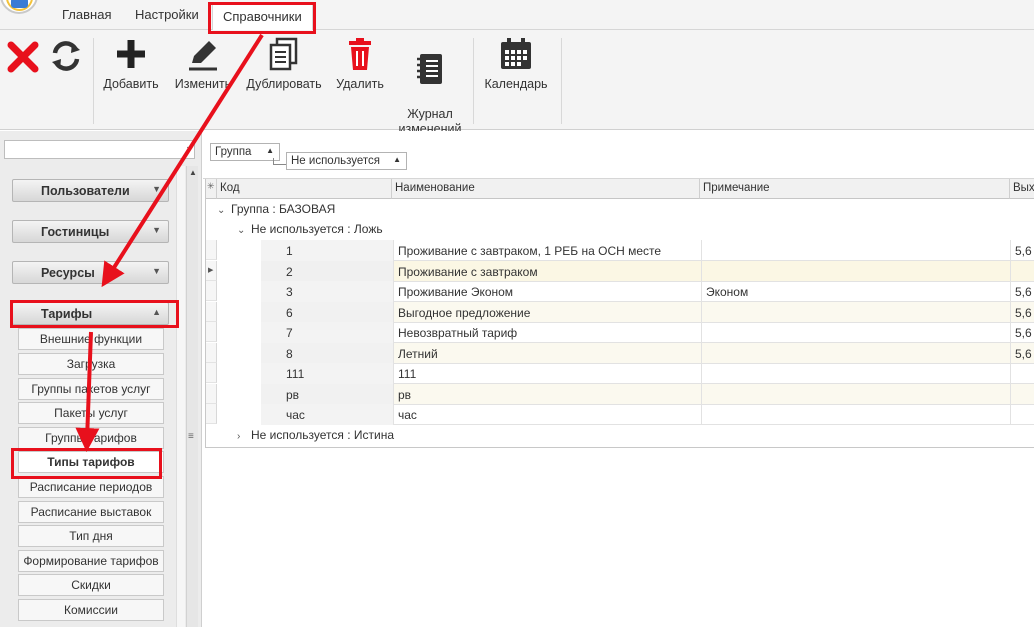  I want to click on cell-code: час, so click(327, 414).